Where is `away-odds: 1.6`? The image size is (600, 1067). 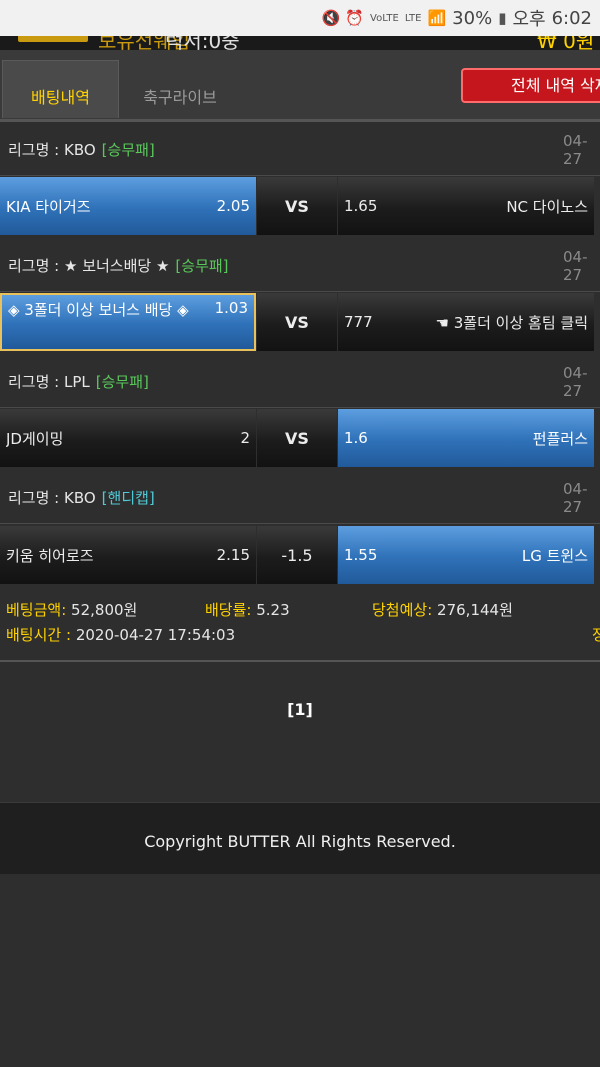 away-odds: 1.6 is located at coordinates (356, 438).